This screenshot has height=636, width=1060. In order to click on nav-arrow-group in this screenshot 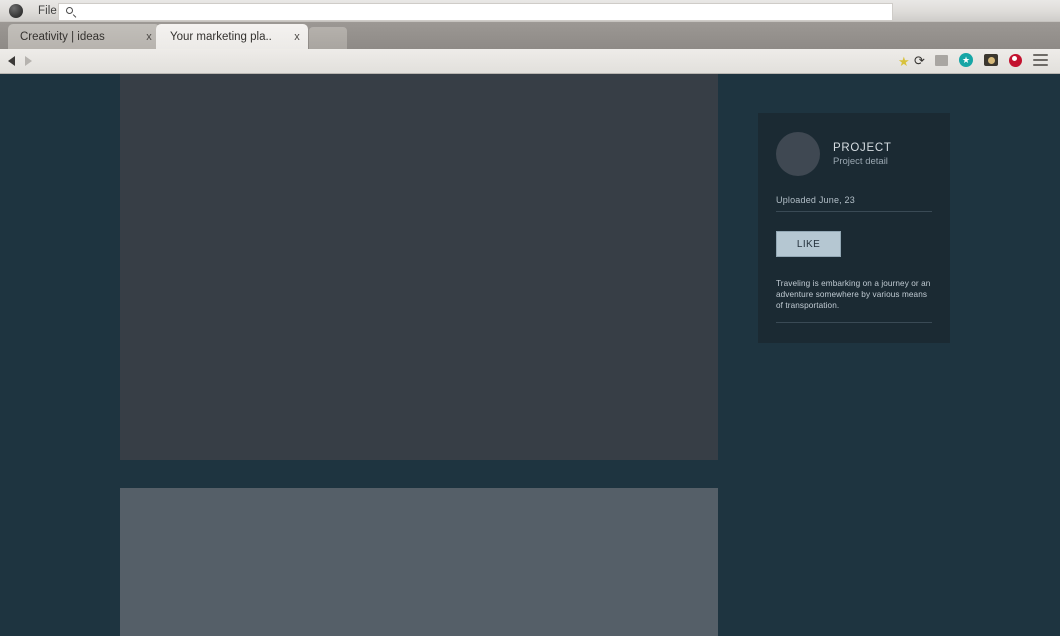, I will do `click(30, 61)`.